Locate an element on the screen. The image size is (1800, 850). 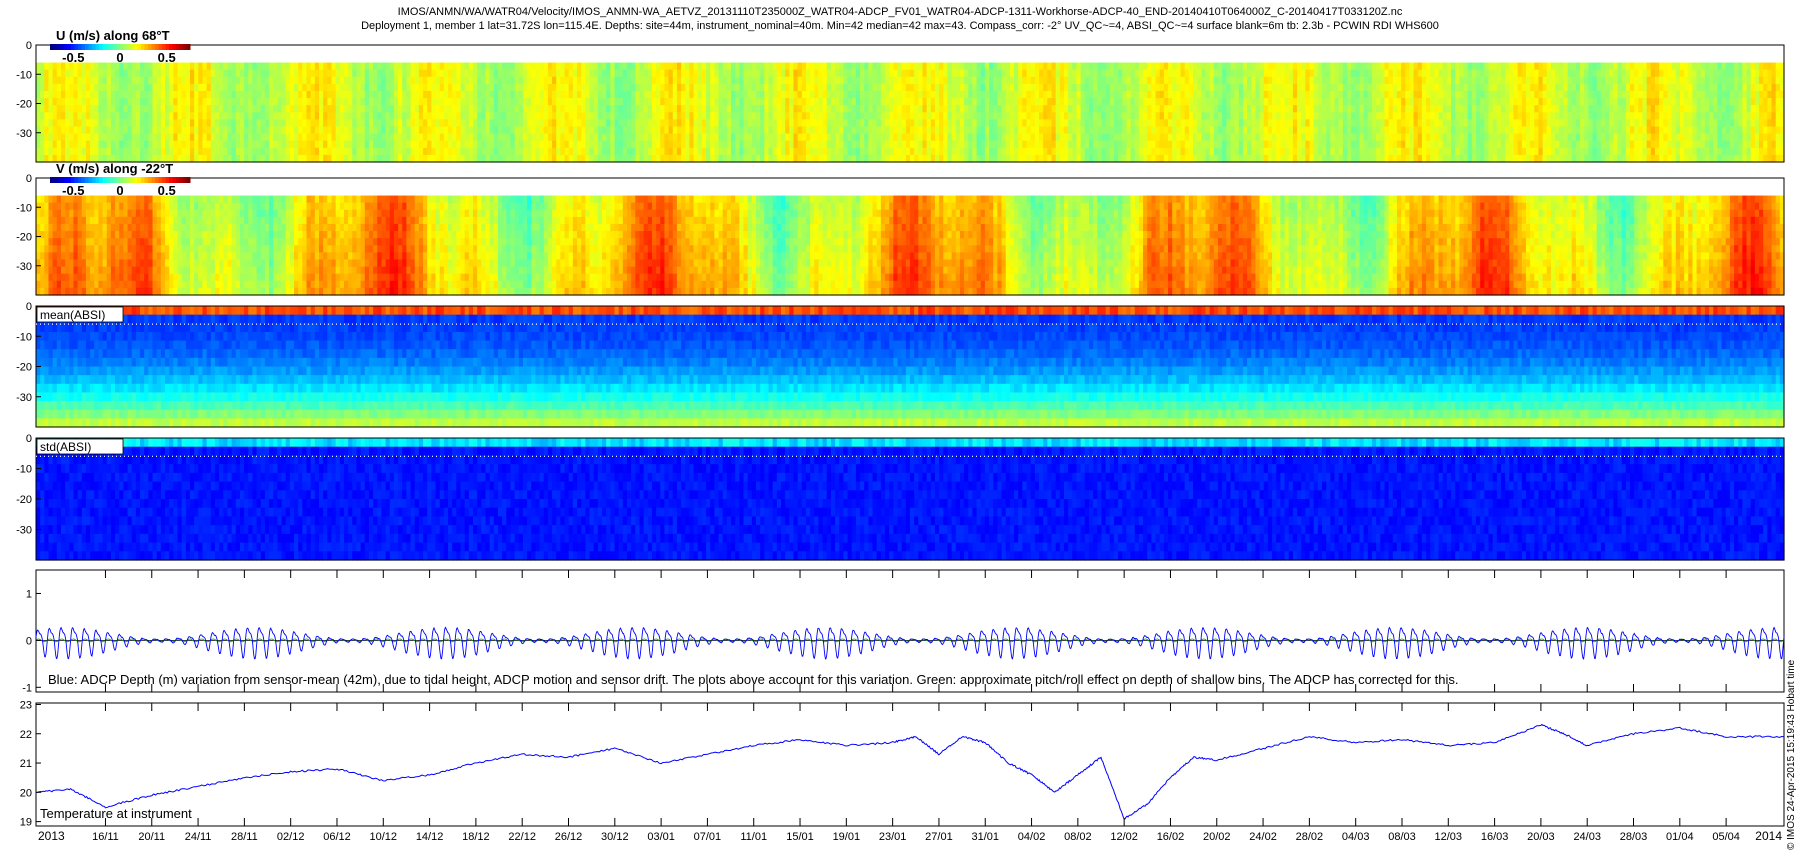
y-tick-label-1-3: -30 is located at coordinates (24, 134).